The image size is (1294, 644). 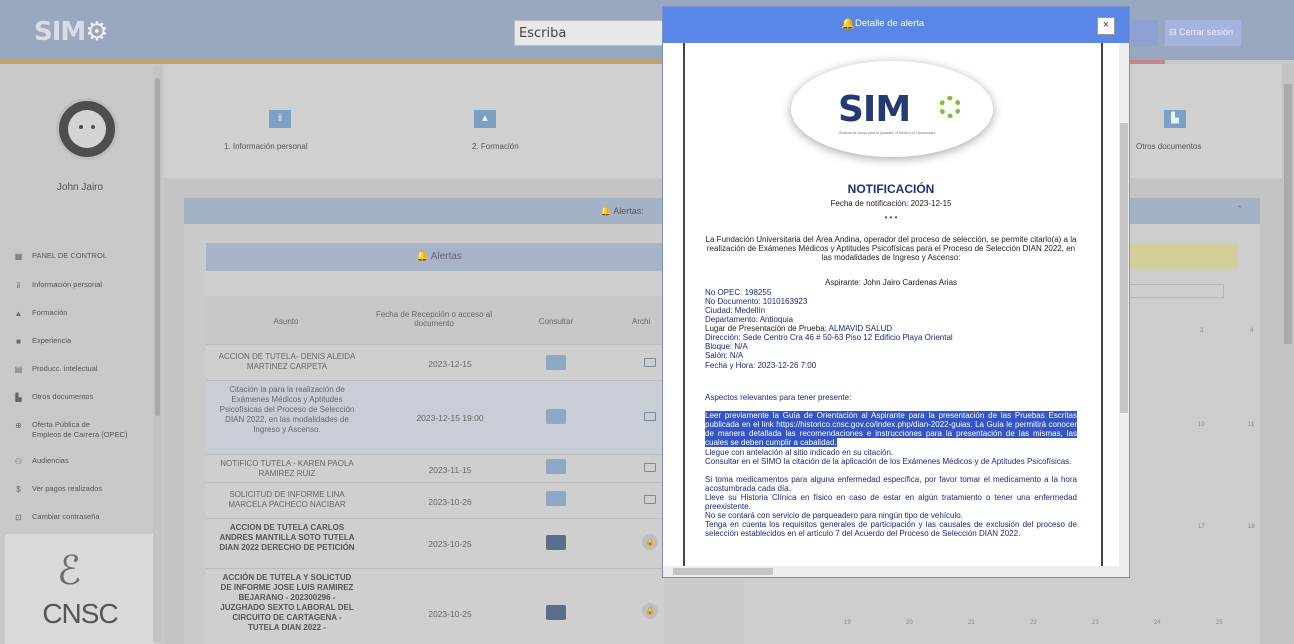 What do you see at coordinates (18, 490) in the screenshot?
I see `dollar-icon: $` at bounding box center [18, 490].